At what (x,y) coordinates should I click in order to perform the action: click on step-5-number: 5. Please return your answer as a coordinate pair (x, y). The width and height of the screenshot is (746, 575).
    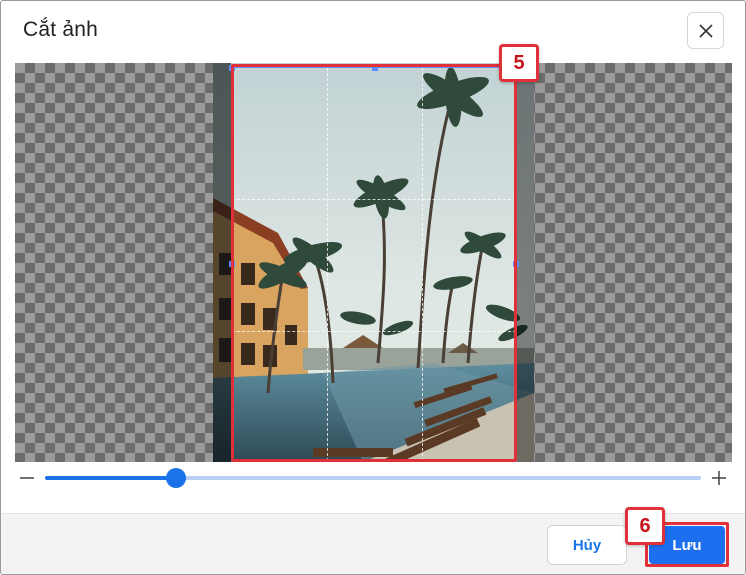
    Looking at the image, I should click on (519, 62).